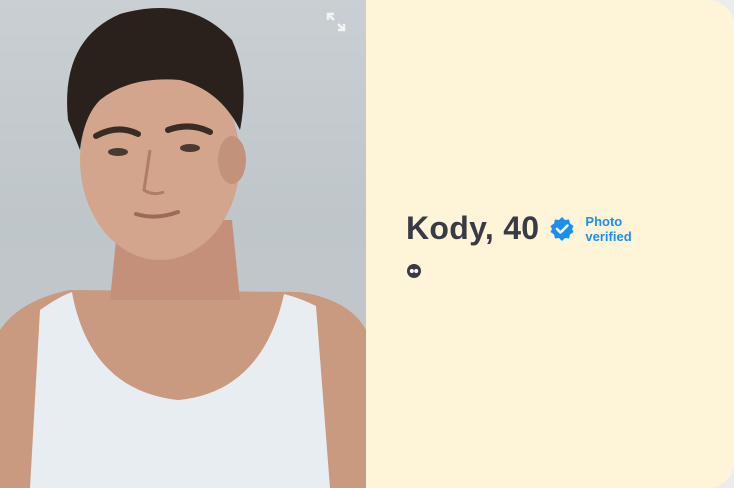 The height and width of the screenshot is (488, 734). I want to click on name-row: Kody, 40 Photo verified, so click(523, 228).